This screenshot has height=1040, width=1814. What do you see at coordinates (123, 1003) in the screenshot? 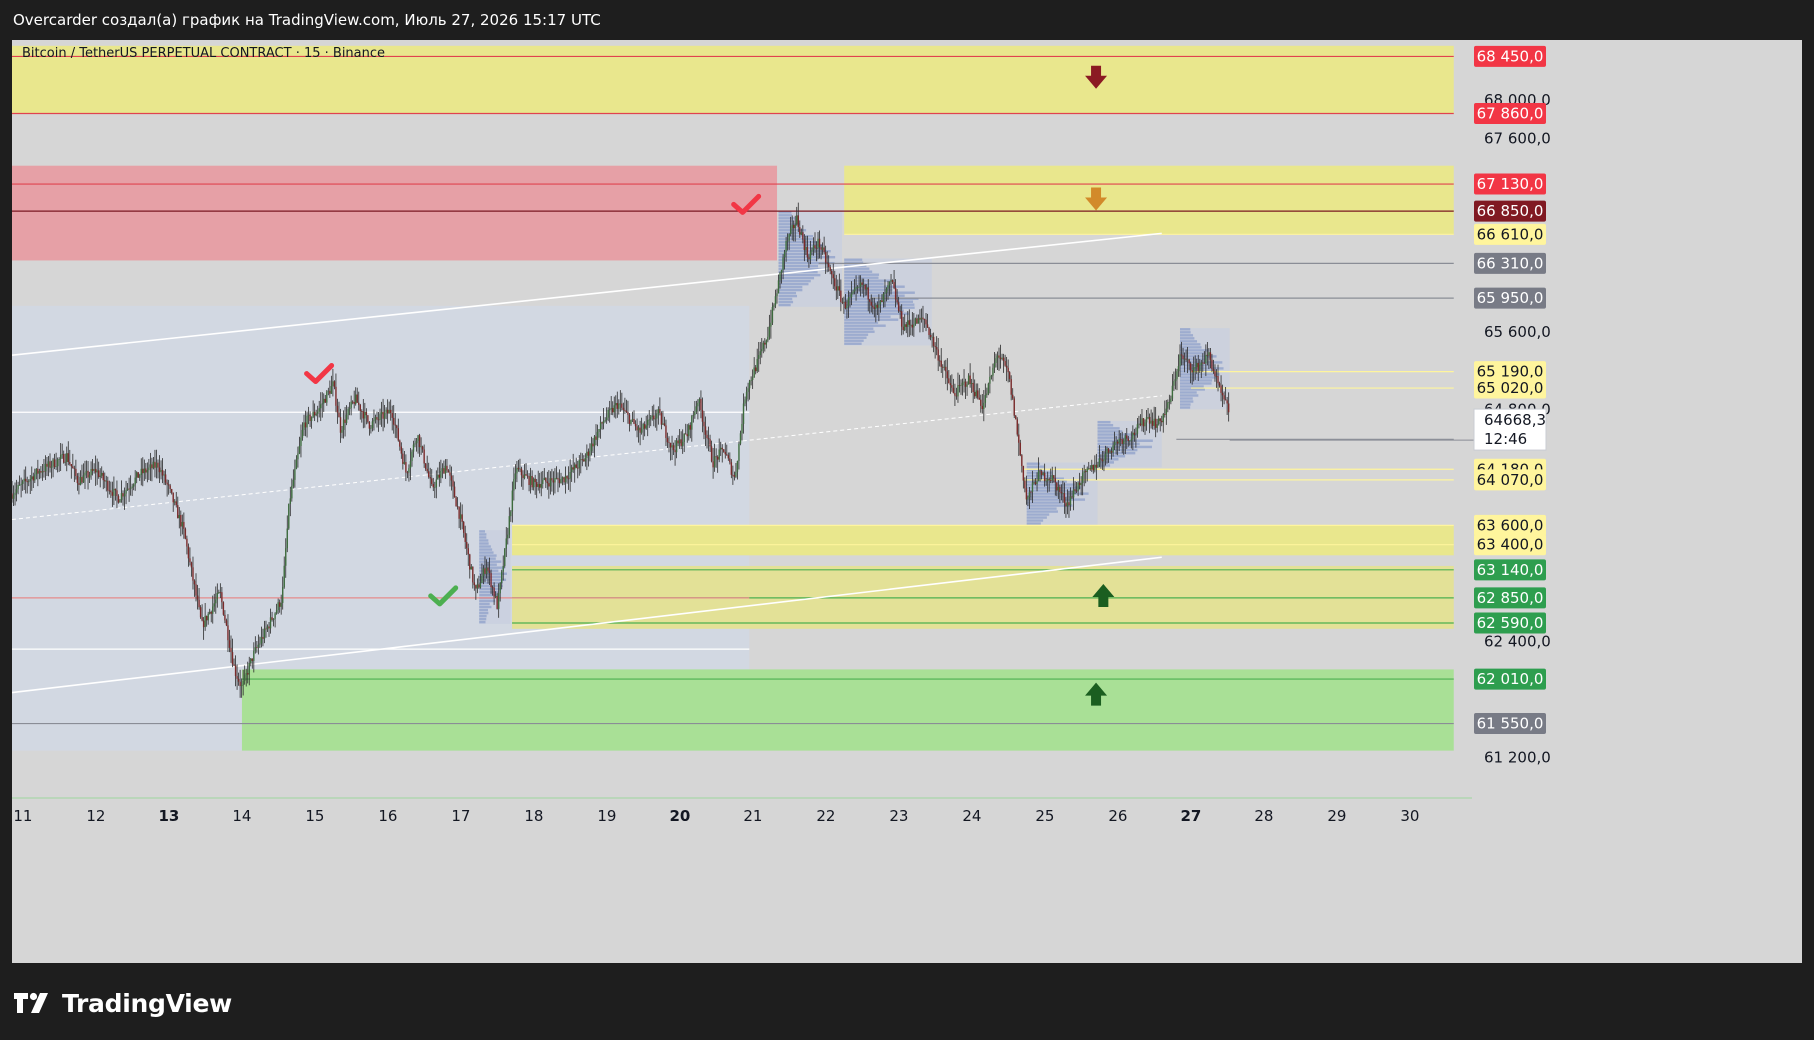
I see `footer-brand: TradingView` at bounding box center [123, 1003].